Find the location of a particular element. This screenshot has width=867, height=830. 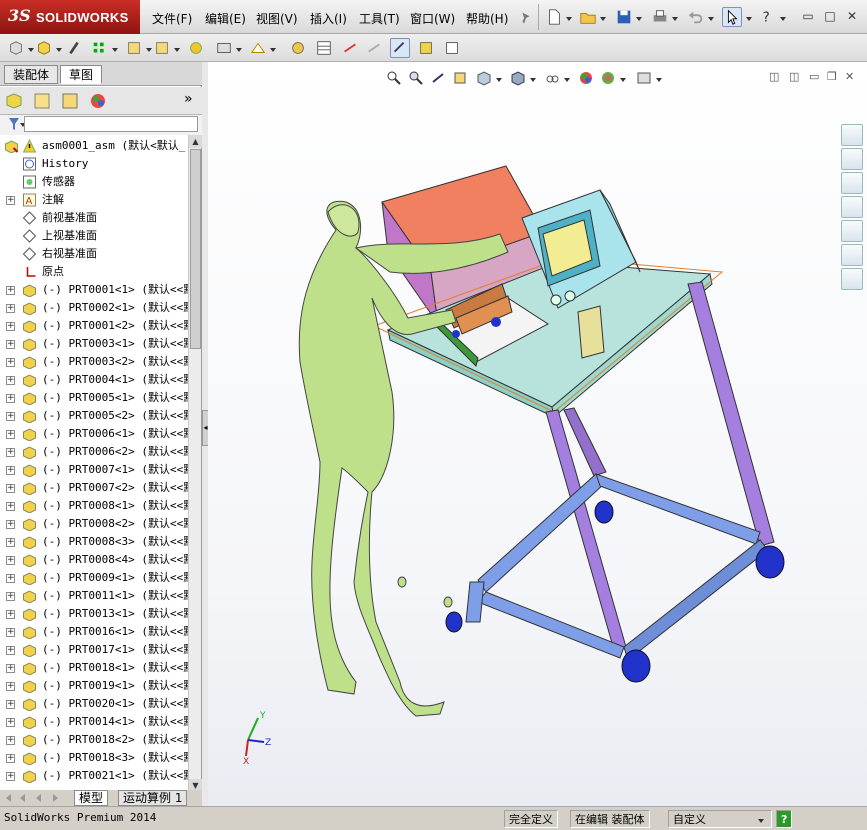

edit-appearance-icon is located at coordinates (586, 78).